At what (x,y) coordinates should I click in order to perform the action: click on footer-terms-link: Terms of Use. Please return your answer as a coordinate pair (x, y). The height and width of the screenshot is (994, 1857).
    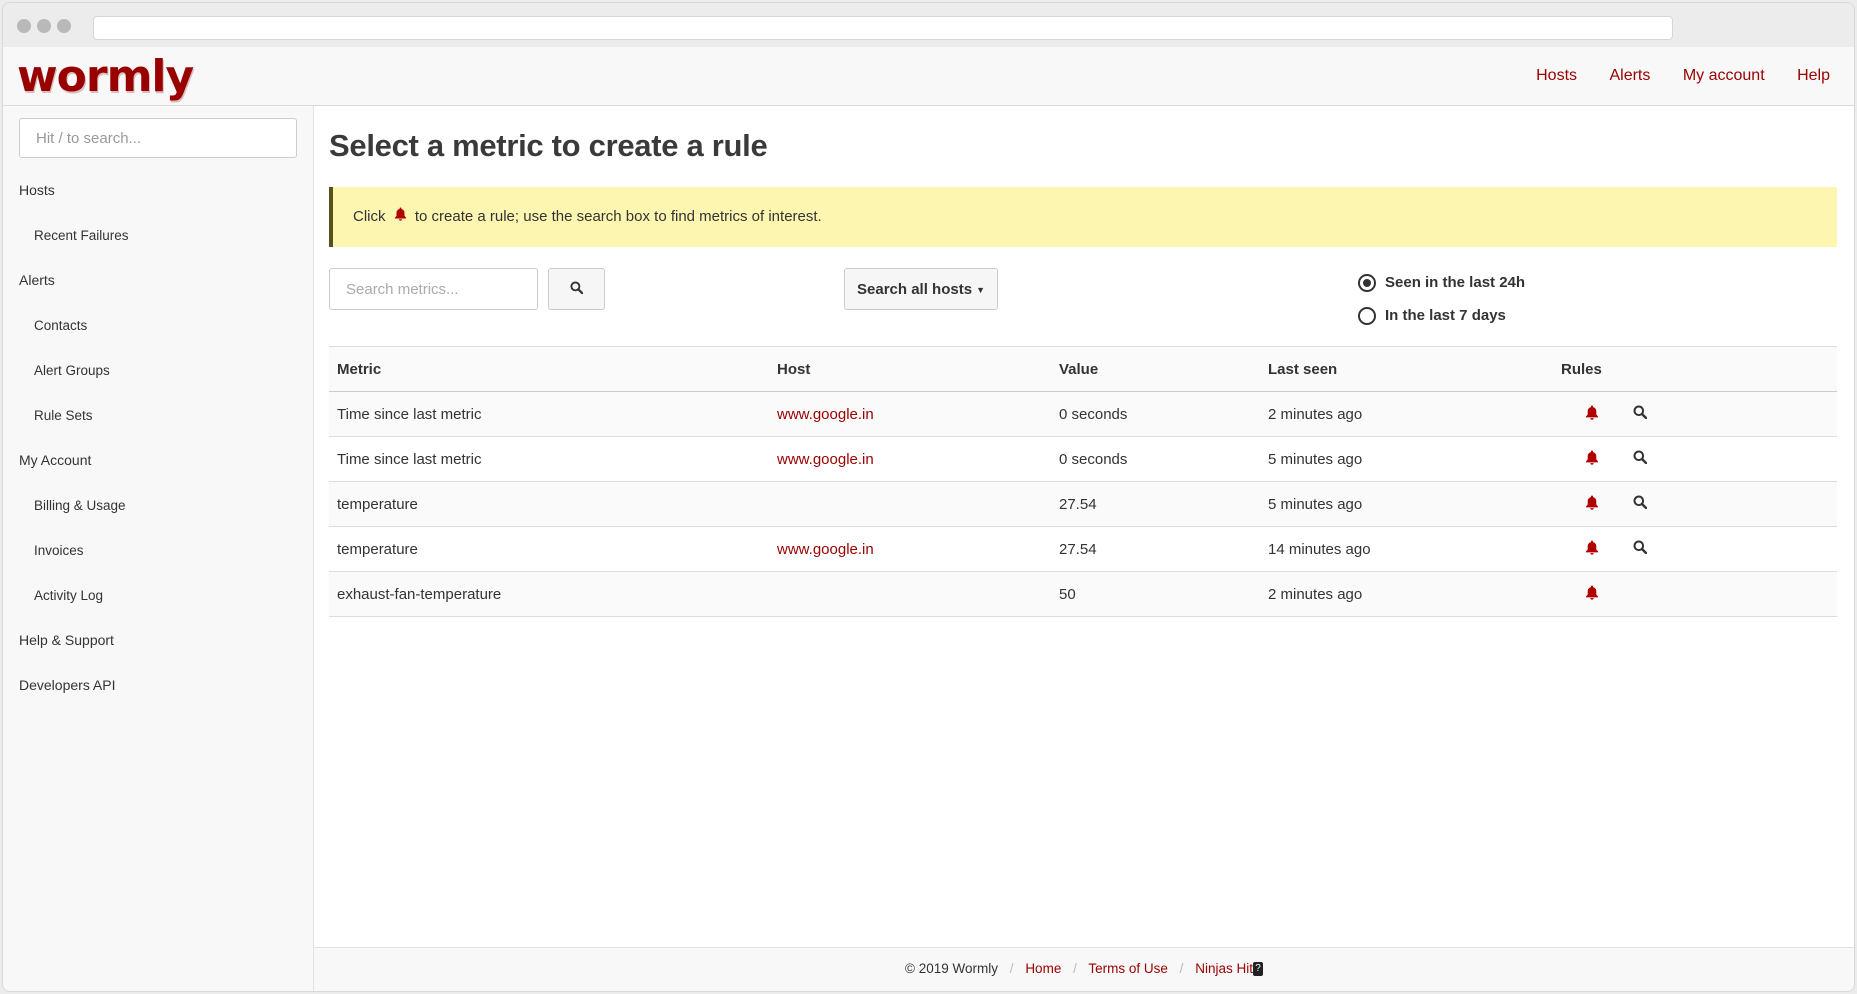
    Looking at the image, I should click on (1128, 968).